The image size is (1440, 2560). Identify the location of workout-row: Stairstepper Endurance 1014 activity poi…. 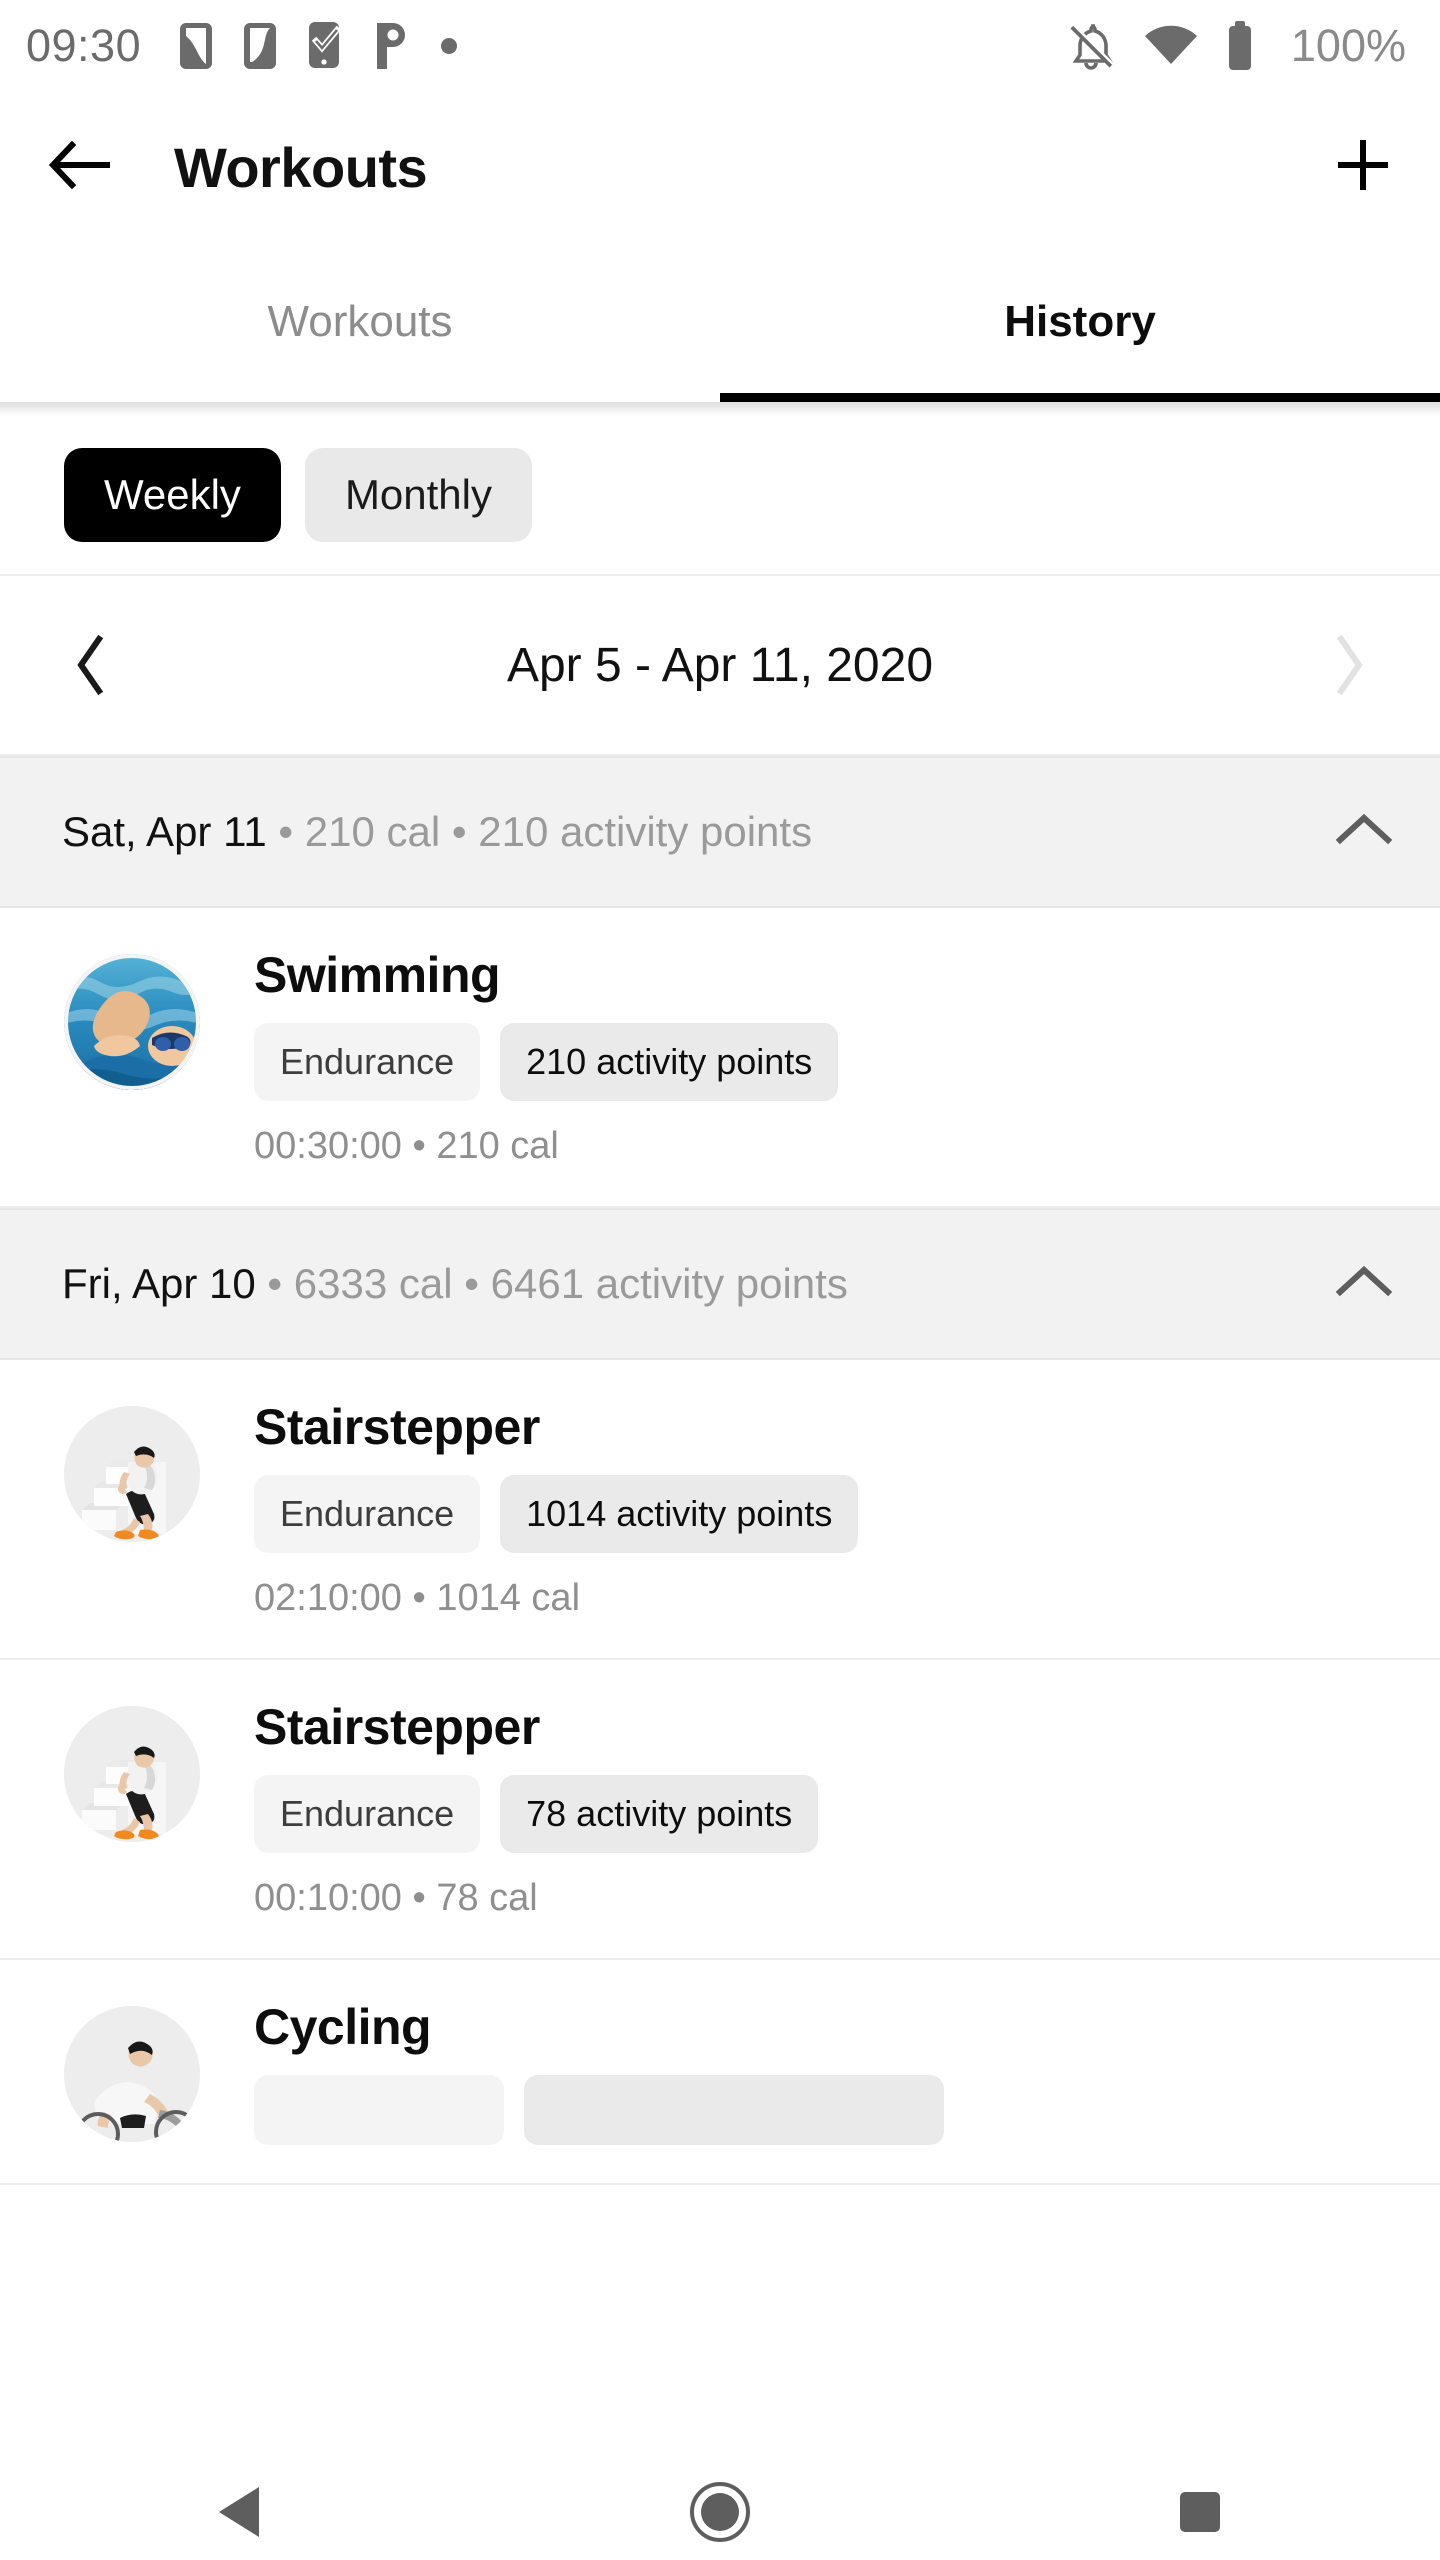
(720, 1510).